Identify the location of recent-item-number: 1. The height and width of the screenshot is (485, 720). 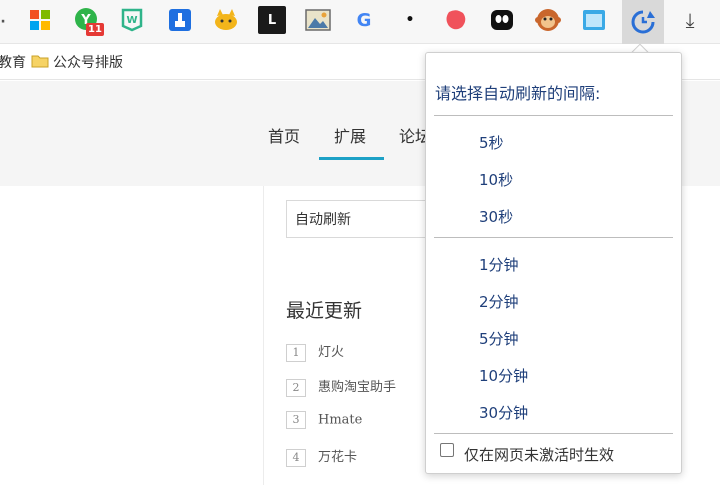
(296, 352).